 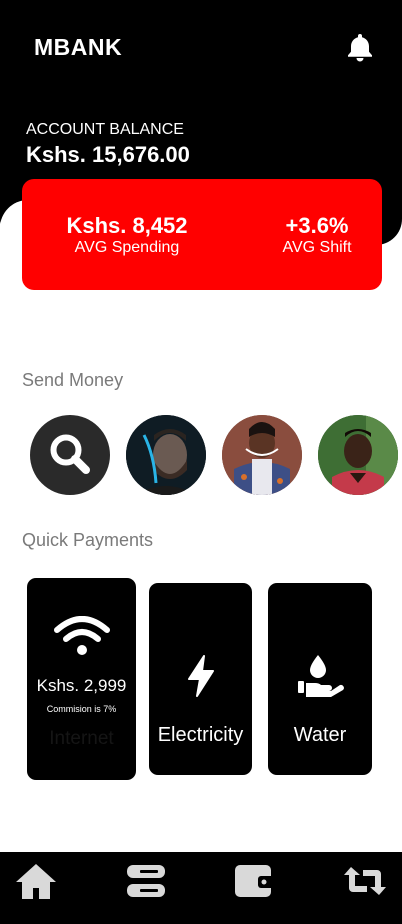 I want to click on bell-icon, so click(x=360, y=47).